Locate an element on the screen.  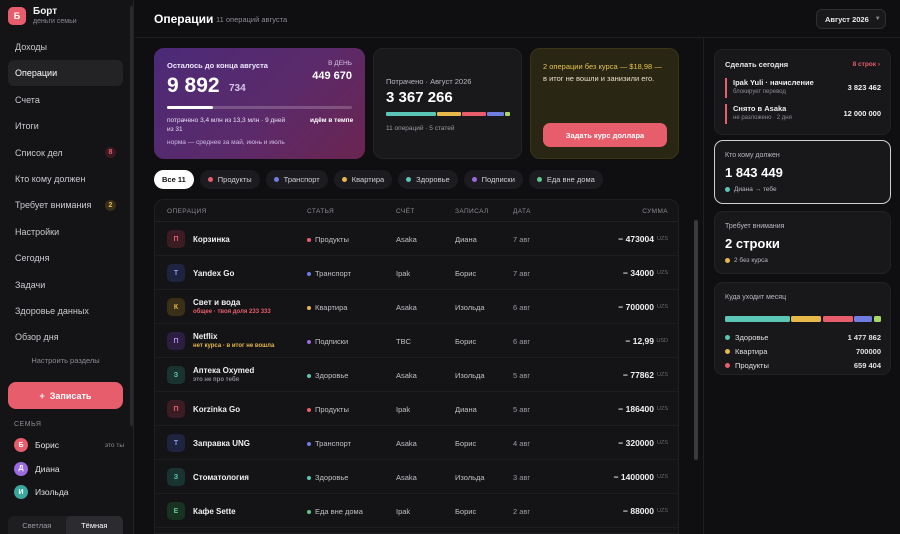
filter-chip: Квартира is located at coordinates (363, 179).